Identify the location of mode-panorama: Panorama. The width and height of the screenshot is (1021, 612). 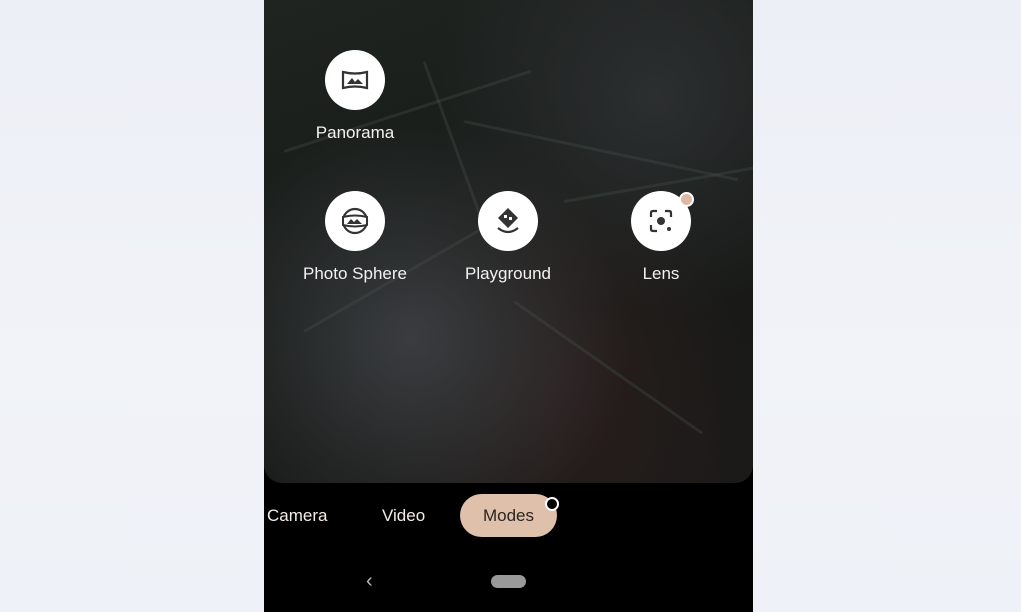
(355, 96).